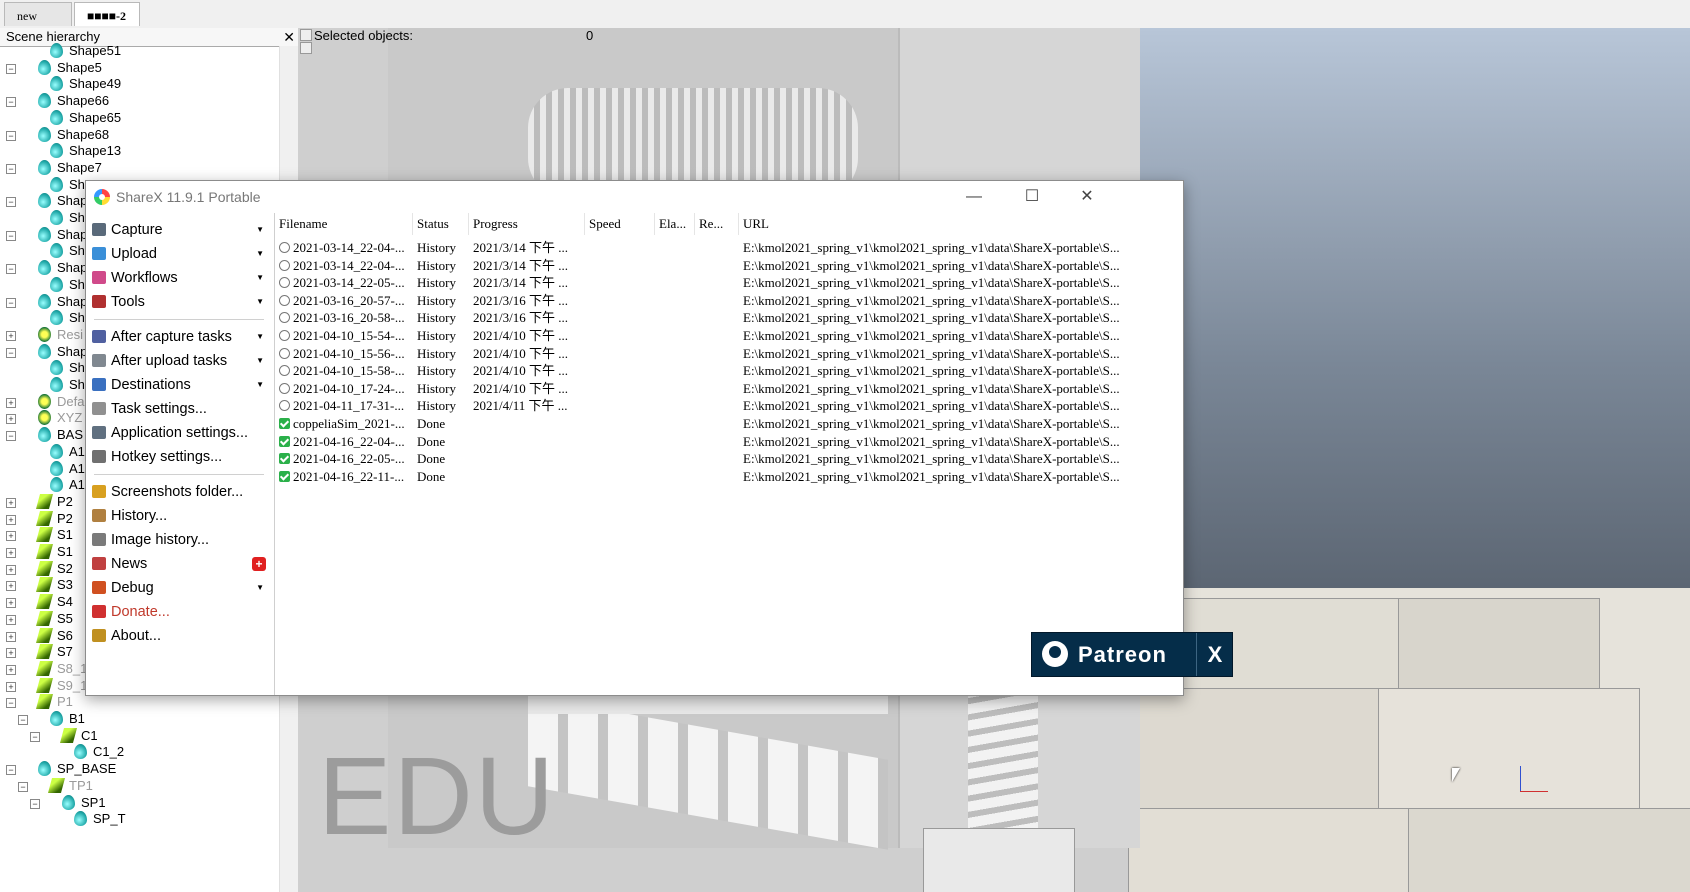  I want to click on menu-item-tools: Tools ▼, so click(180, 302).